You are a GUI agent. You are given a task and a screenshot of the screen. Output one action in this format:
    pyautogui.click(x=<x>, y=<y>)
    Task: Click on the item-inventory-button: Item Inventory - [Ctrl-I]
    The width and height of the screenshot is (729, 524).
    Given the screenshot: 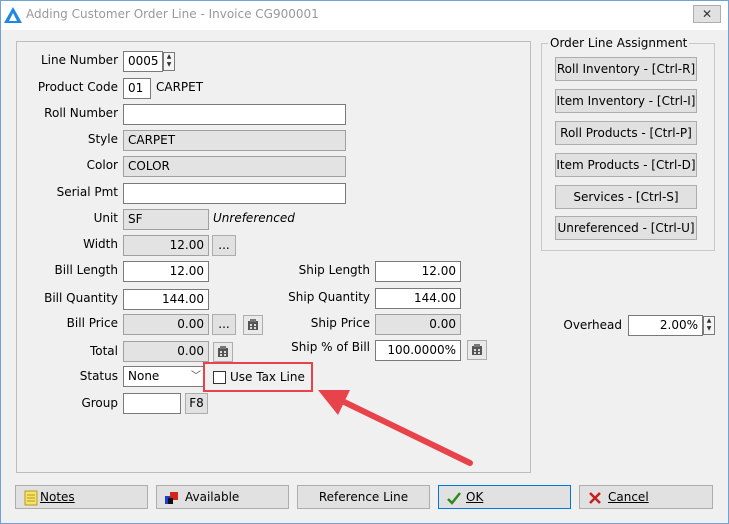 What is the action you would take?
    pyautogui.click(x=626, y=101)
    